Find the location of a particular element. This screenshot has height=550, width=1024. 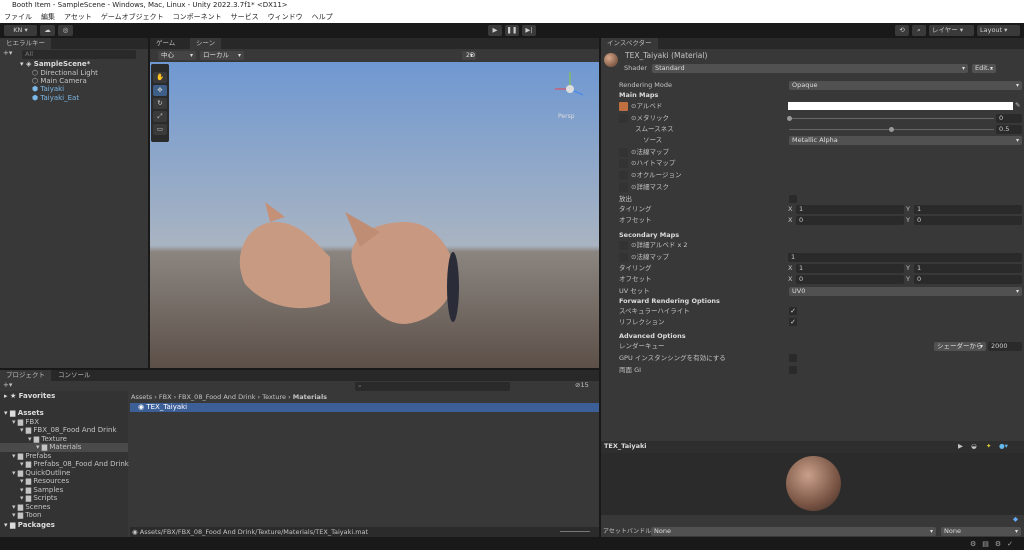

offset-y-field: 0 is located at coordinates (968, 220).